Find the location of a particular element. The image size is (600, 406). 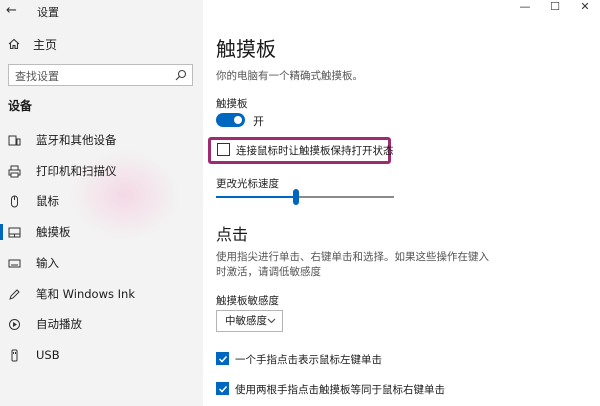

sidebar-item-label: 打印机和扫描仪 is located at coordinates (76, 171).